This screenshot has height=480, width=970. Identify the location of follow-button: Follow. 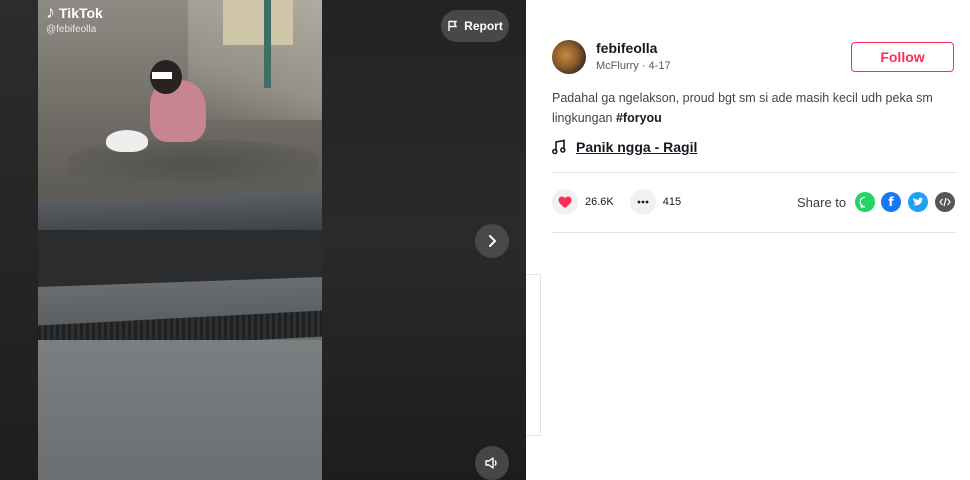
(902, 57).